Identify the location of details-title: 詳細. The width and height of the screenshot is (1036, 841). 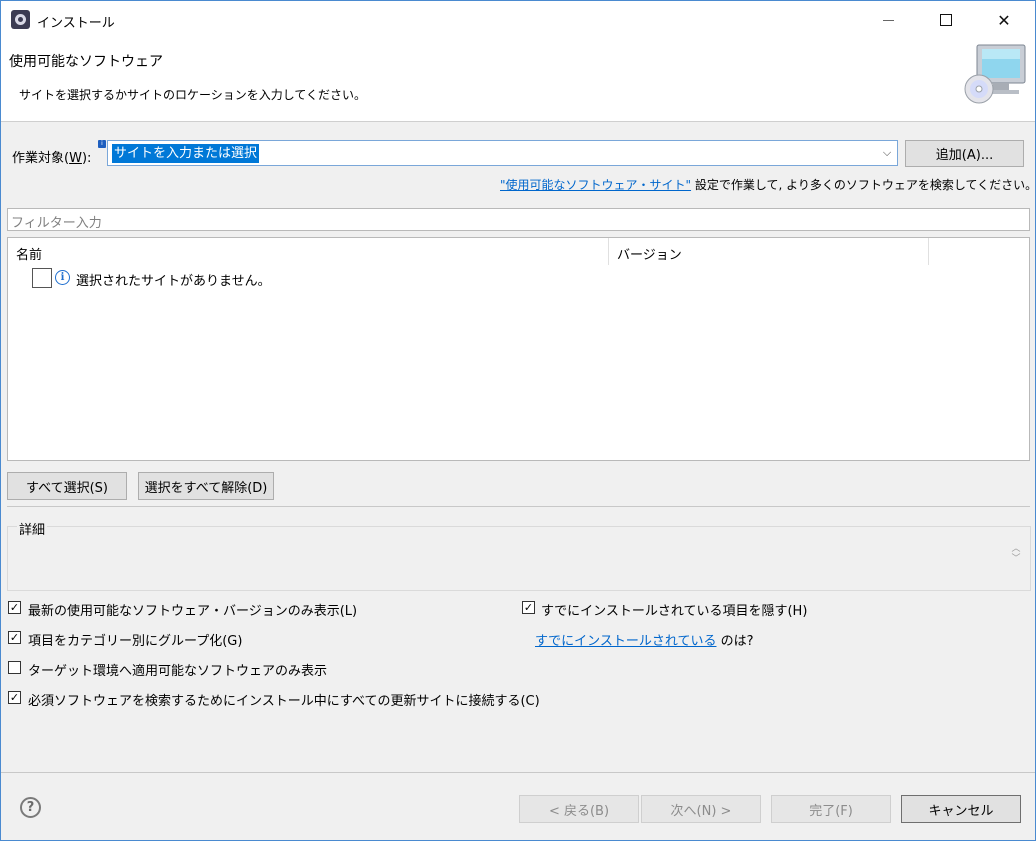
(32, 528).